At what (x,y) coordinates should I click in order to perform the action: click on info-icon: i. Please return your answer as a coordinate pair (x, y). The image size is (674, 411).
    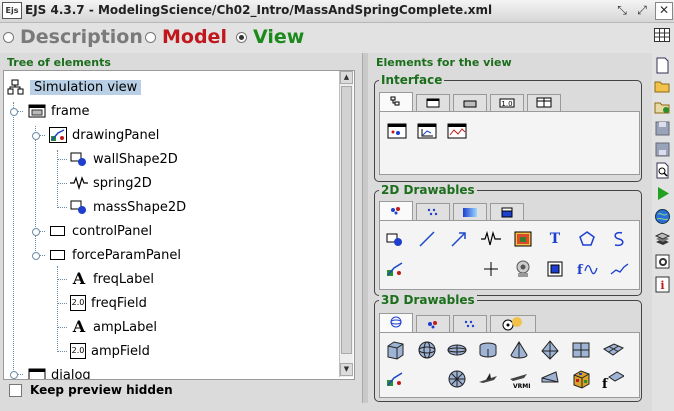
    Looking at the image, I should click on (662, 284).